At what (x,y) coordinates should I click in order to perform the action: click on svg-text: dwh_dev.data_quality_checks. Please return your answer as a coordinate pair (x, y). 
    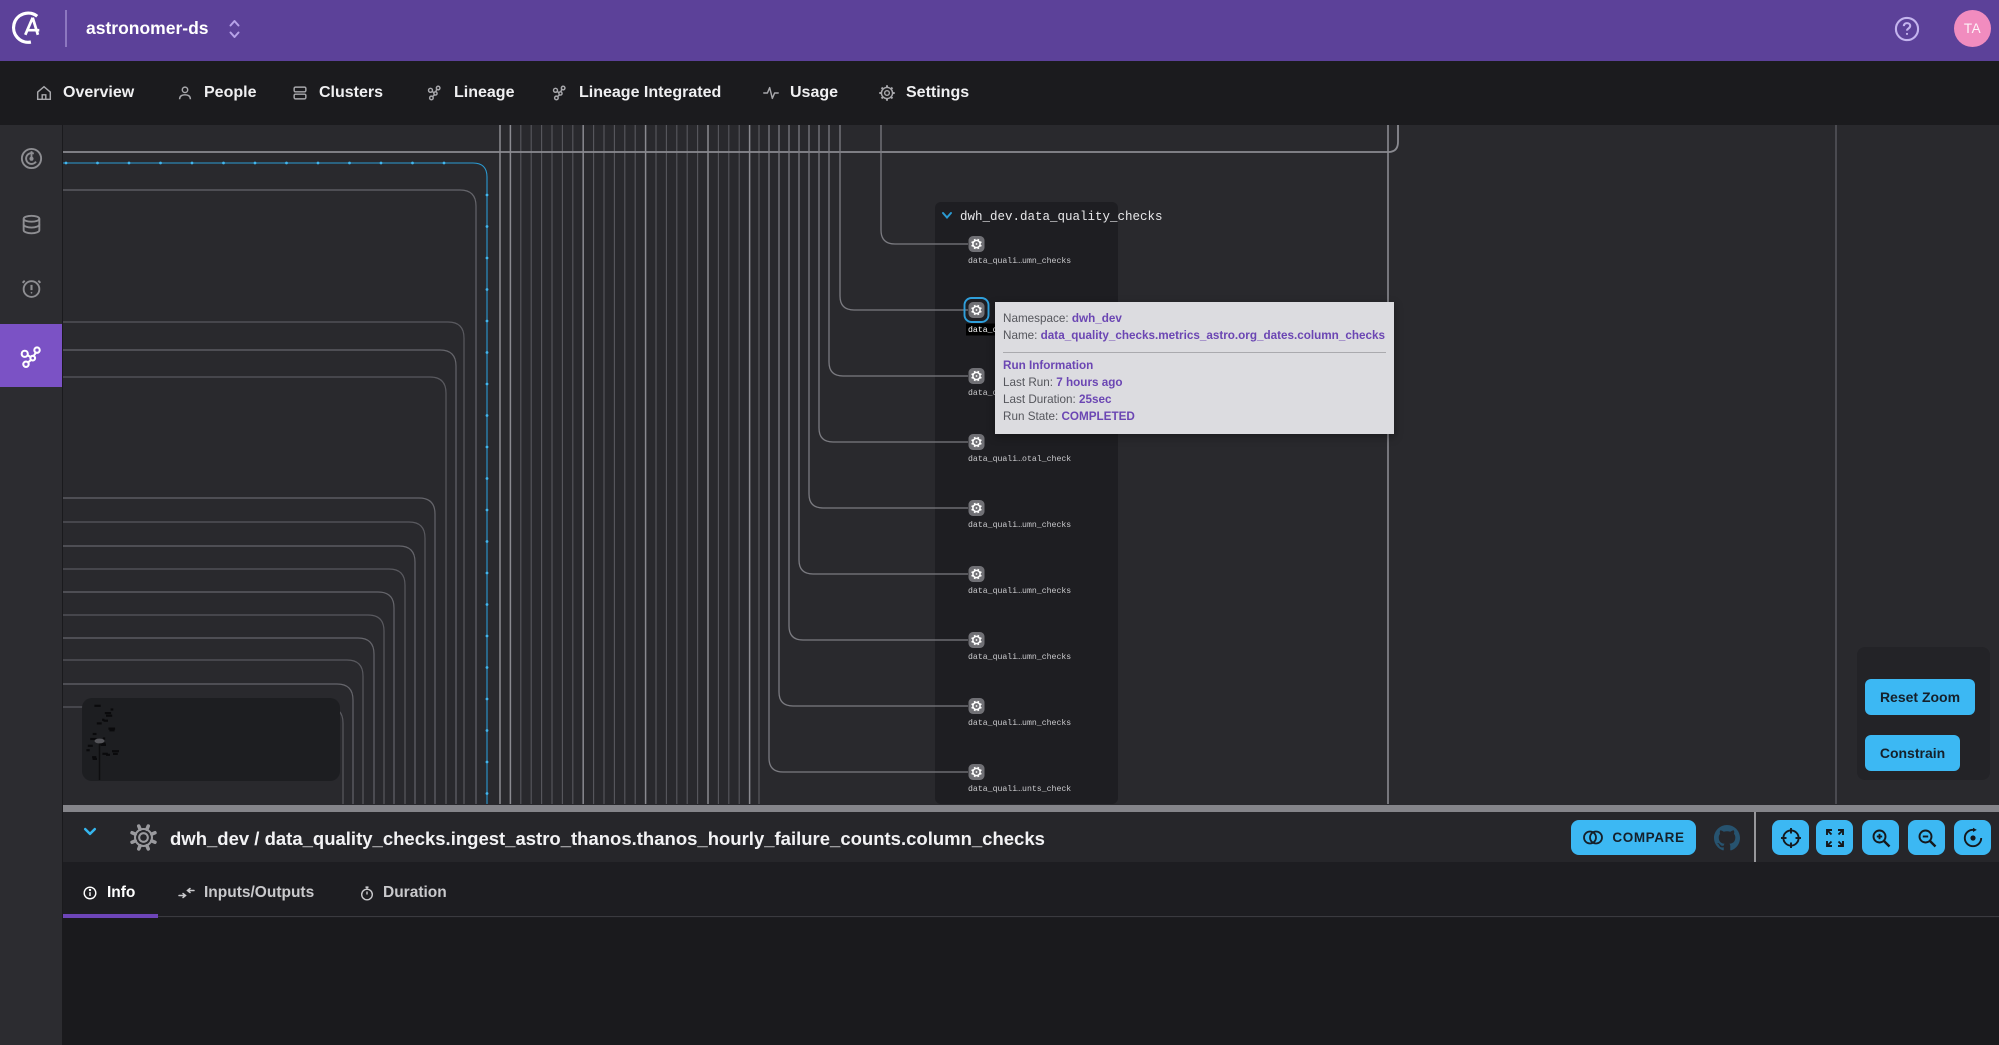
    Looking at the image, I should click on (1061, 217).